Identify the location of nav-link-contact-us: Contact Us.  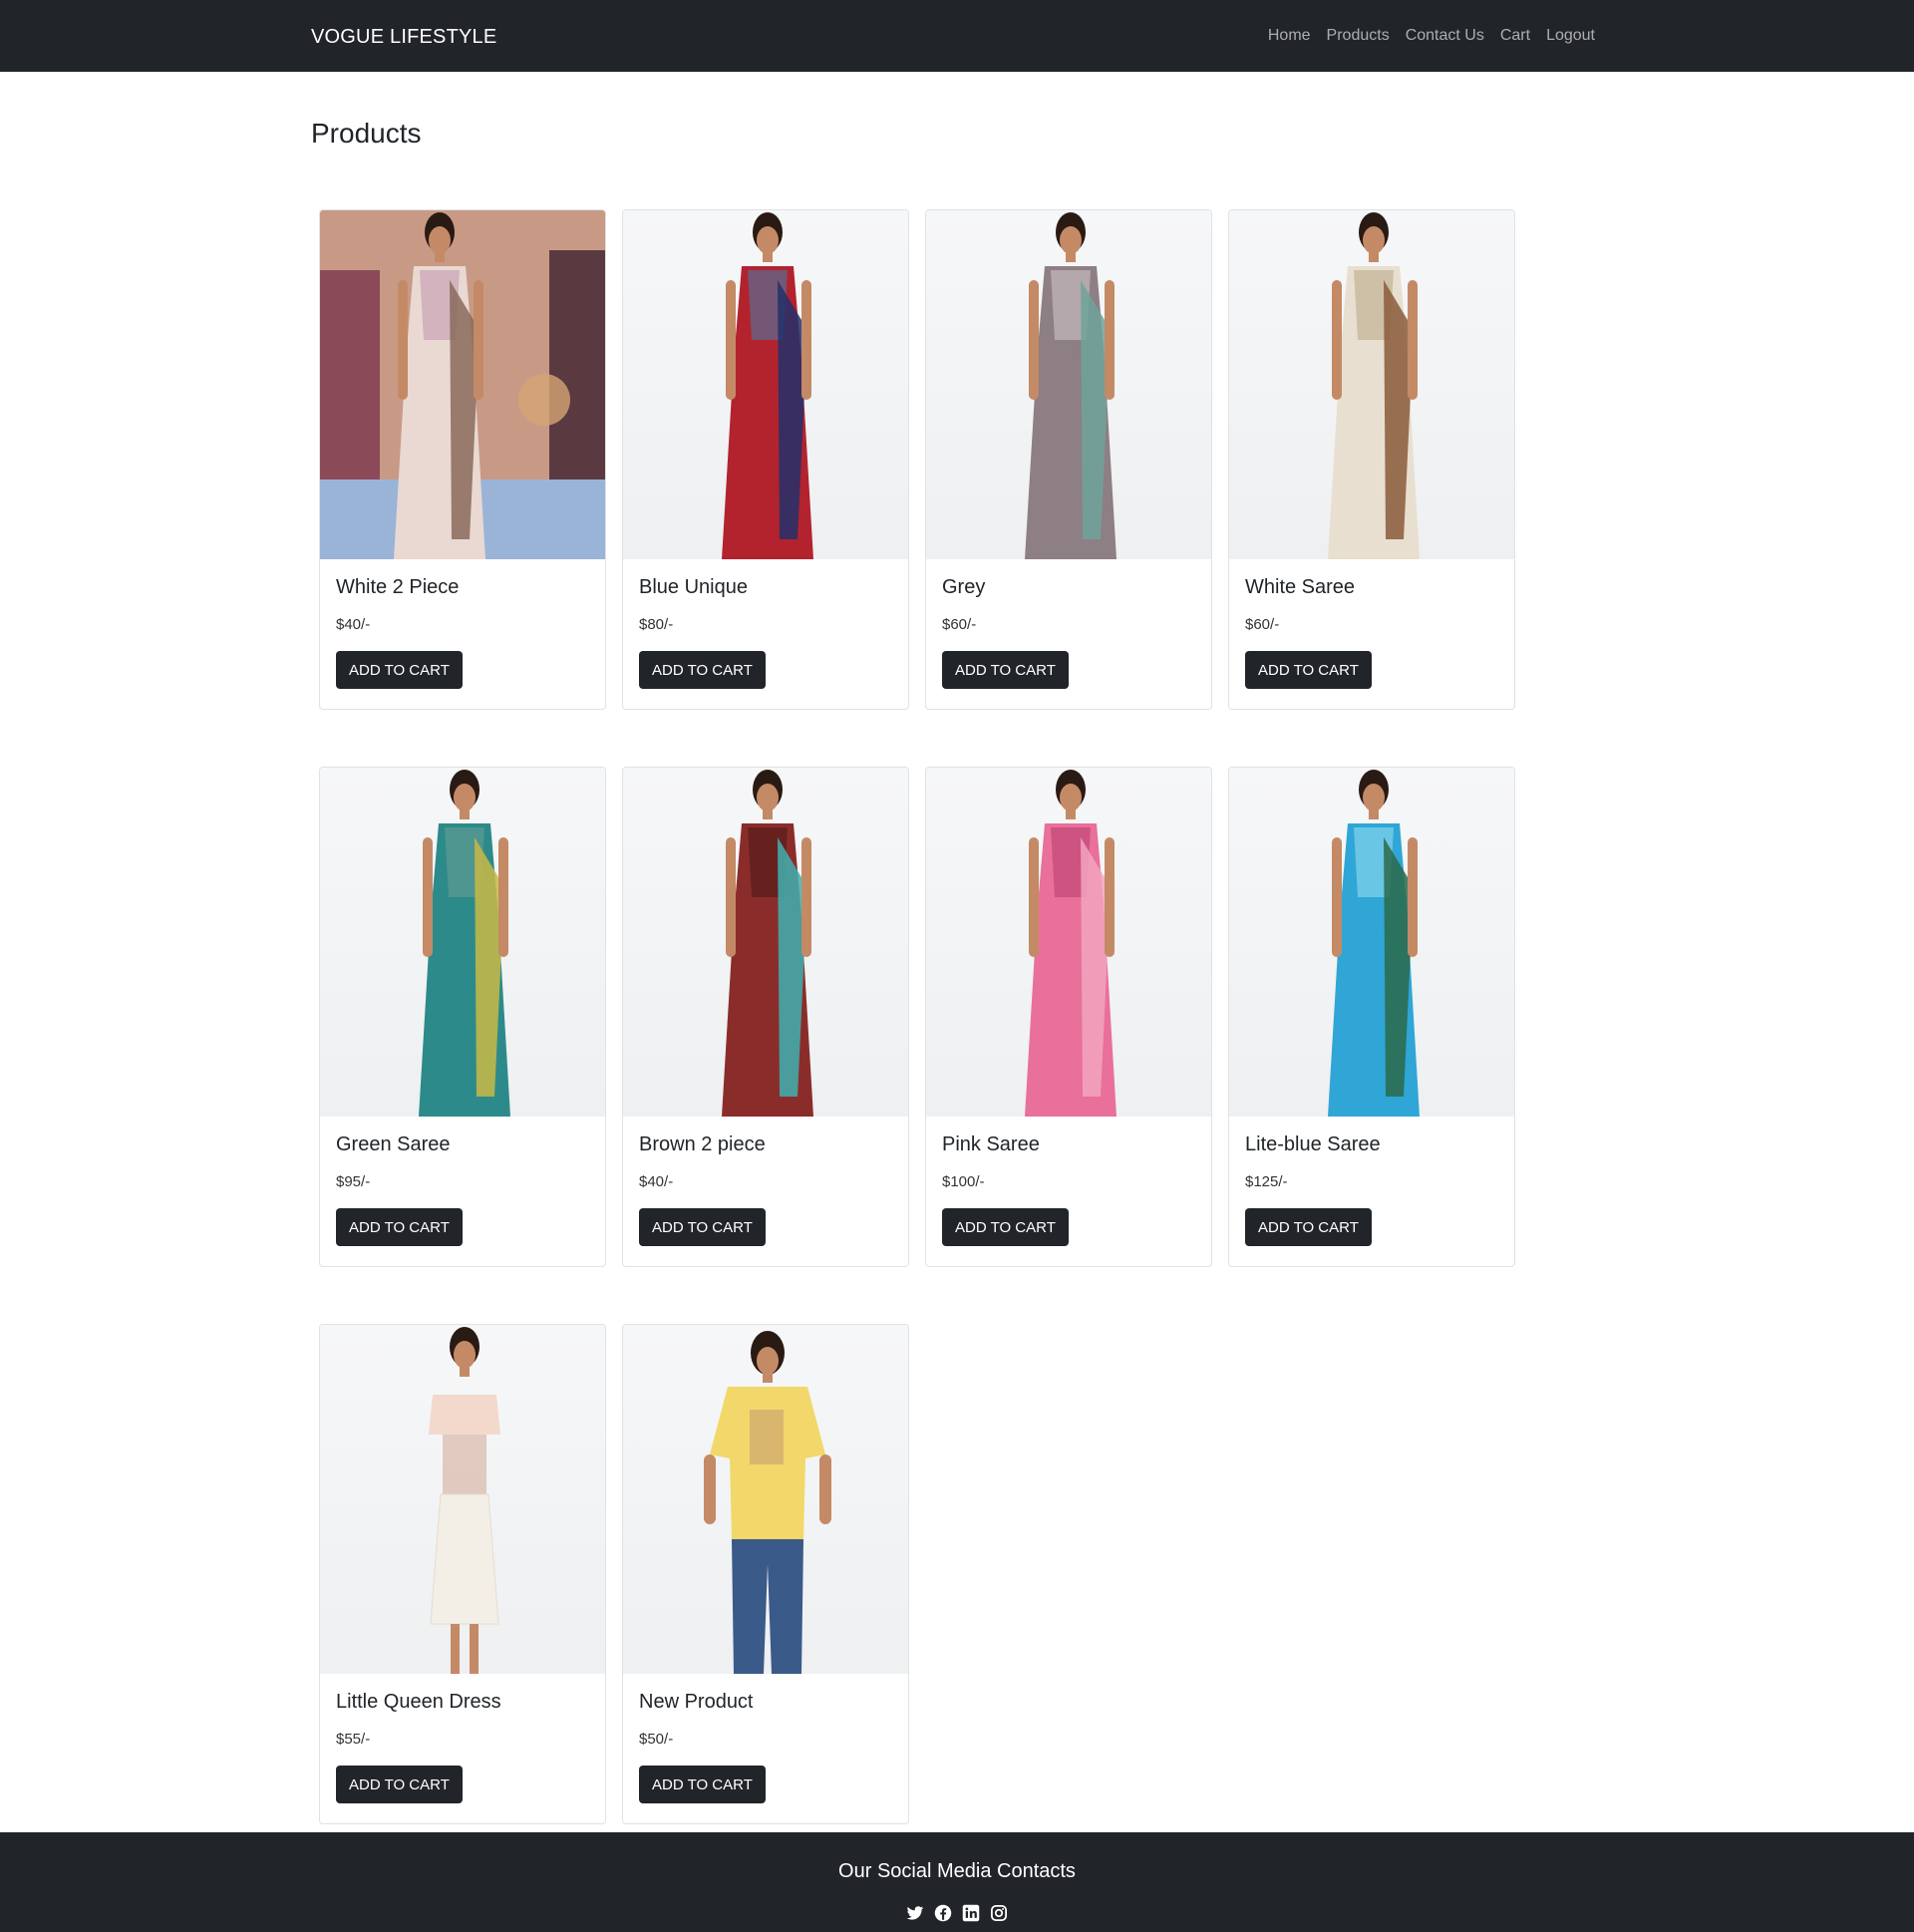
(1445, 36).